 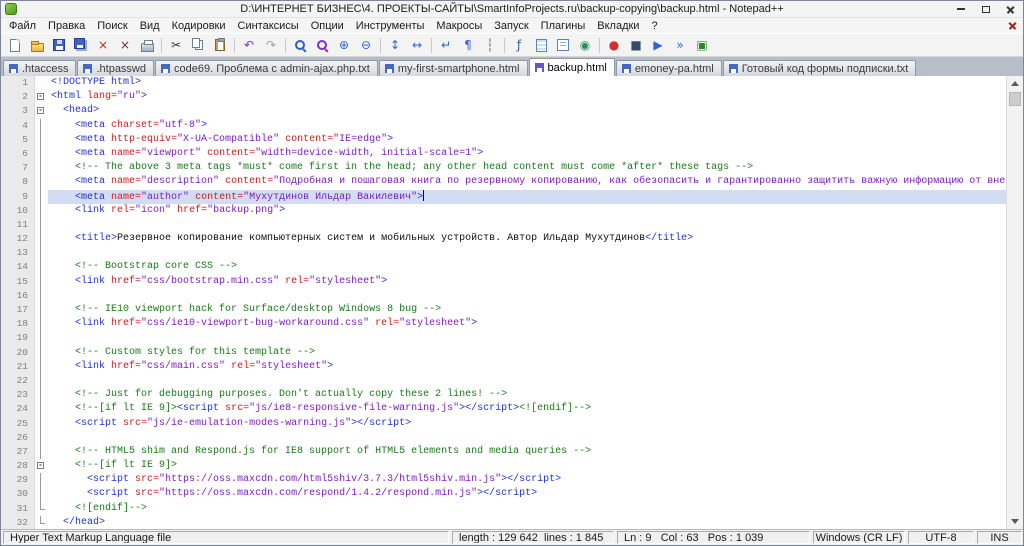 I want to click on show-all-chars-button: ¶, so click(x=468, y=45).